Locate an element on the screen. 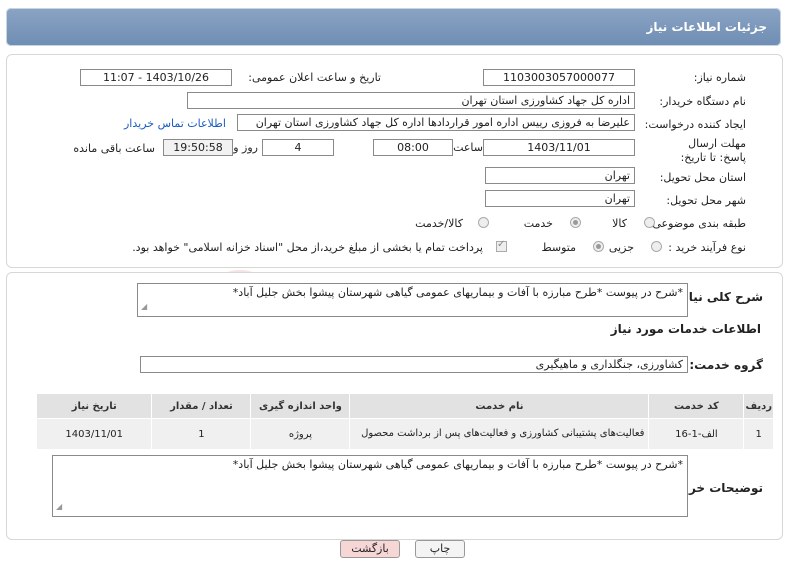  buyer-org-field: اداره کل جهاد کشاورزی استان تهران is located at coordinates (411, 100).